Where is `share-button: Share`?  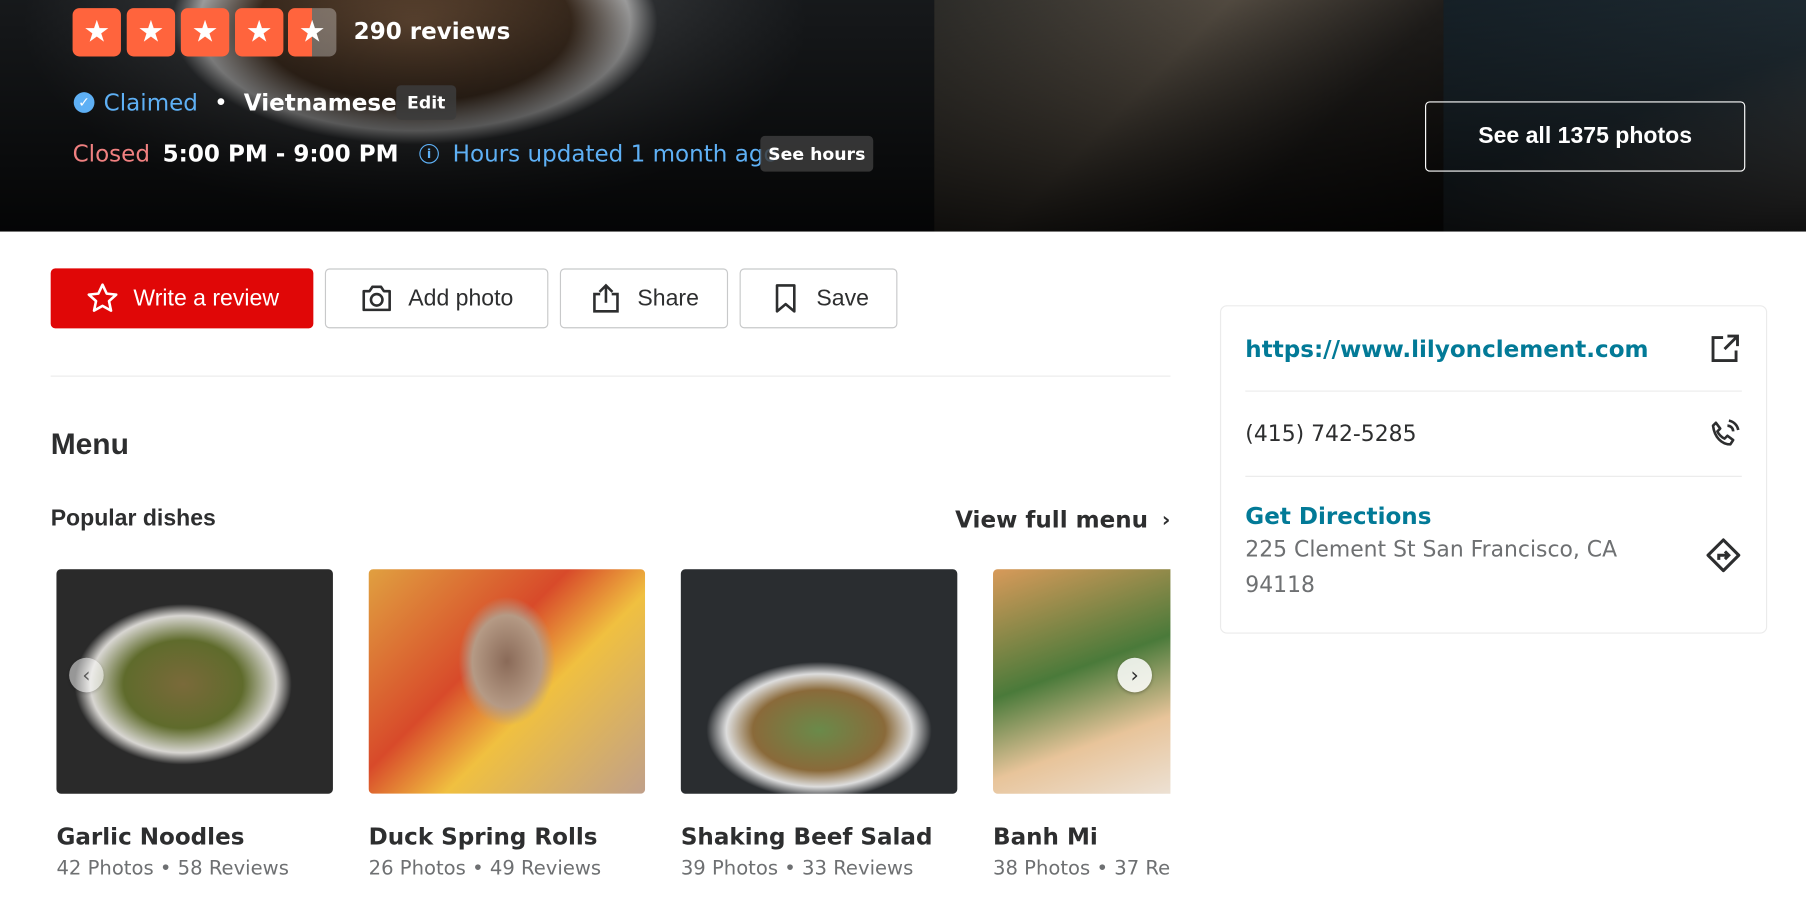
share-button: Share is located at coordinates (644, 298).